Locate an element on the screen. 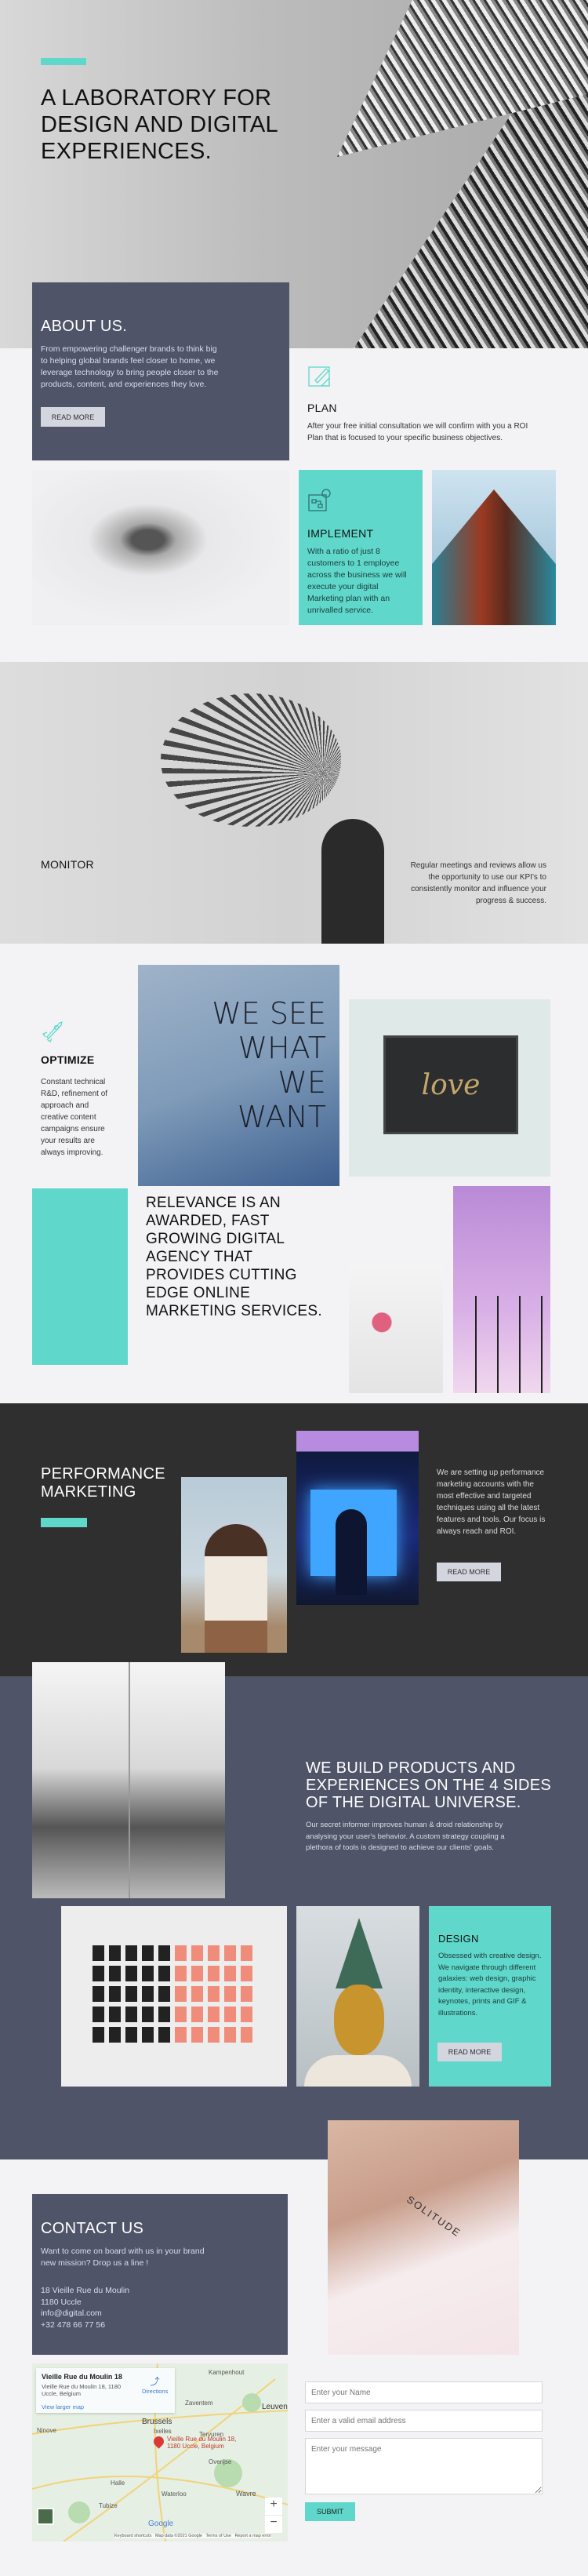  contact-phone: +32 478 66 77 56 is located at coordinates (160, 2325).